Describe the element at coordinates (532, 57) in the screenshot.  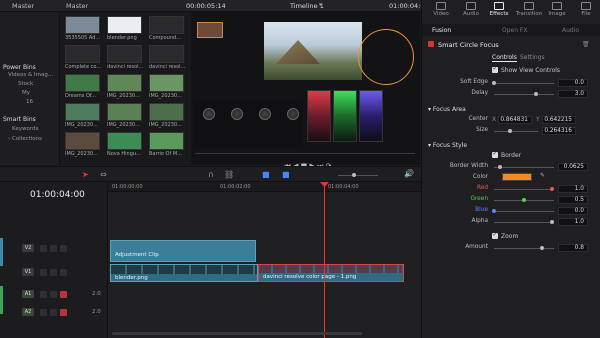
I see `tab-settings: Settings` at that location.